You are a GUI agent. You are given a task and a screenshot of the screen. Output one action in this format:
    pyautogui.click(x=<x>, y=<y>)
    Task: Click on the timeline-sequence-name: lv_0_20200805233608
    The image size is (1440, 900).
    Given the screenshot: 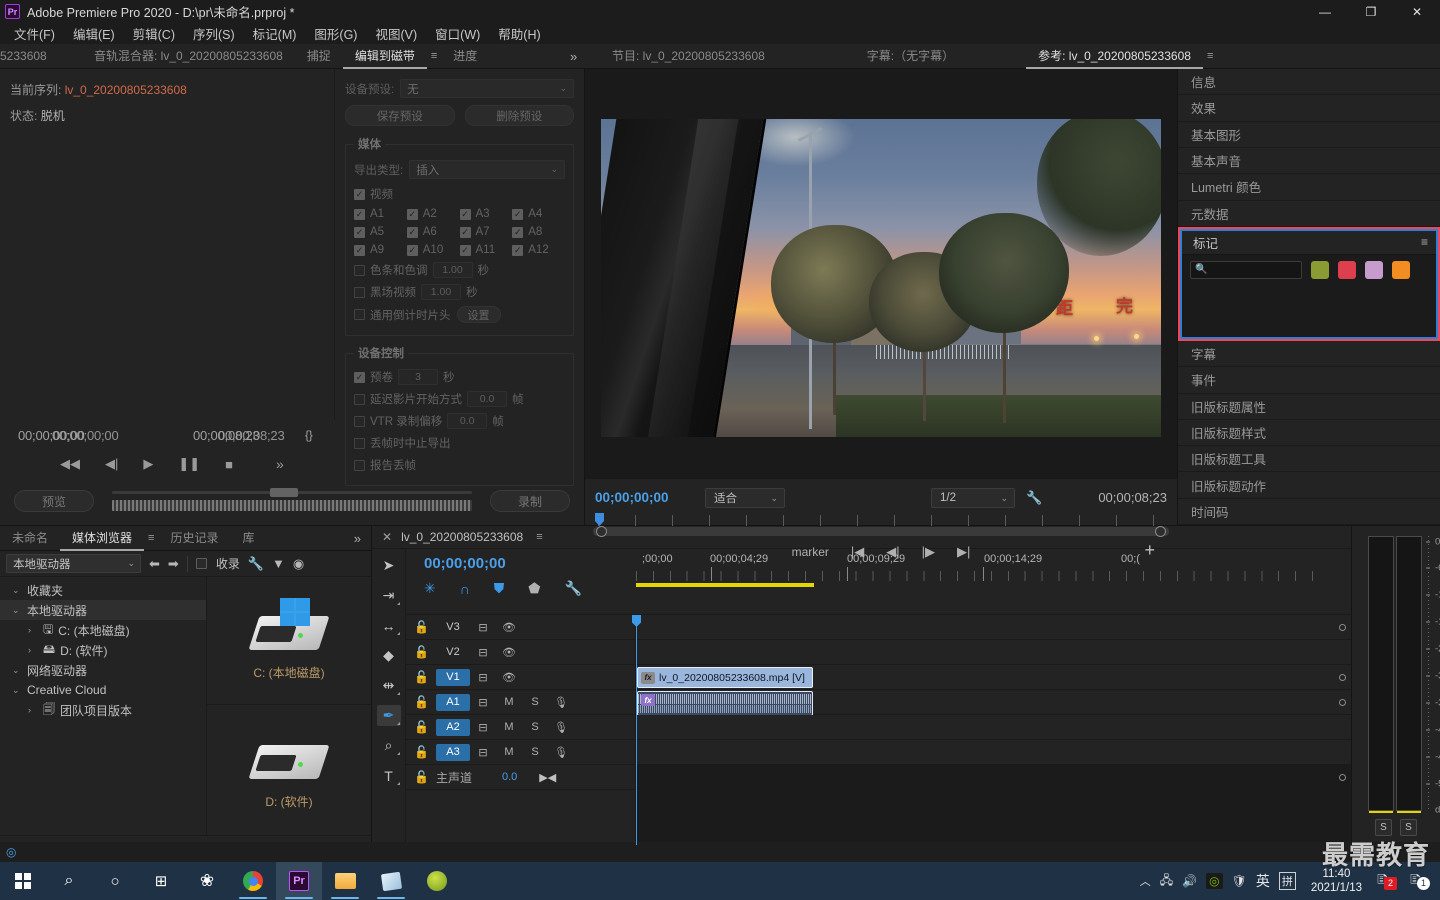 What is the action you would take?
    pyautogui.click(x=462, y=537)
    